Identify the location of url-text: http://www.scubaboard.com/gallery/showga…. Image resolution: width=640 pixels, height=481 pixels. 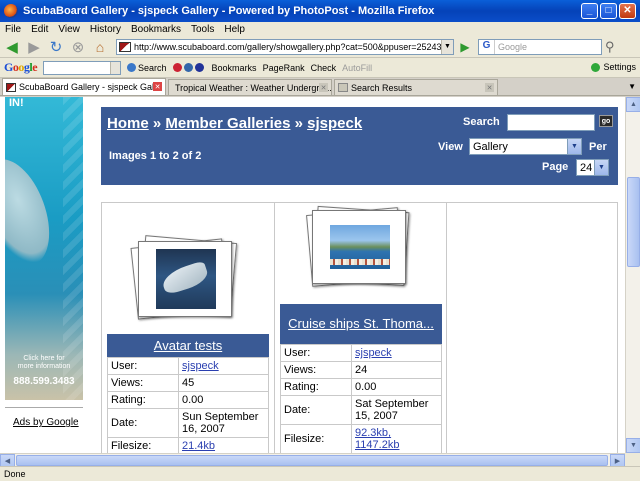
(288, 46).